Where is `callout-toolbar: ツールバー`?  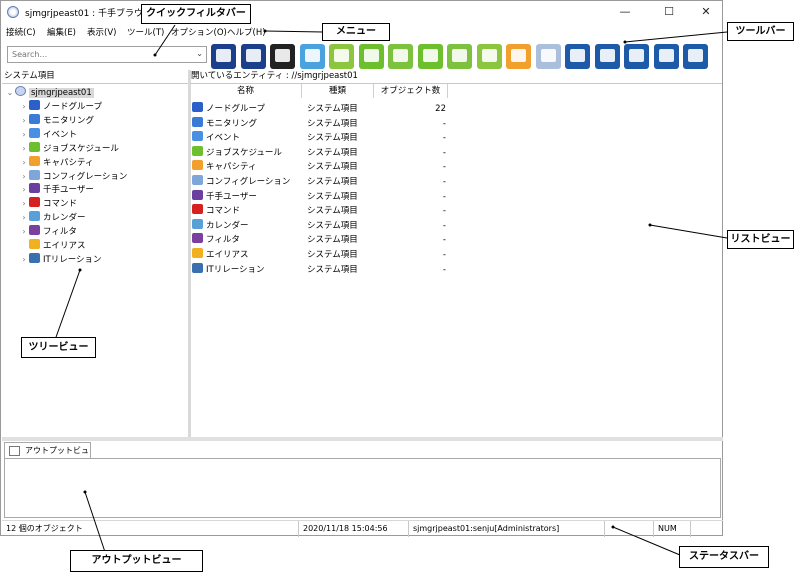 callout-toolbar: ツールバー is located at coordinates (760, 31).